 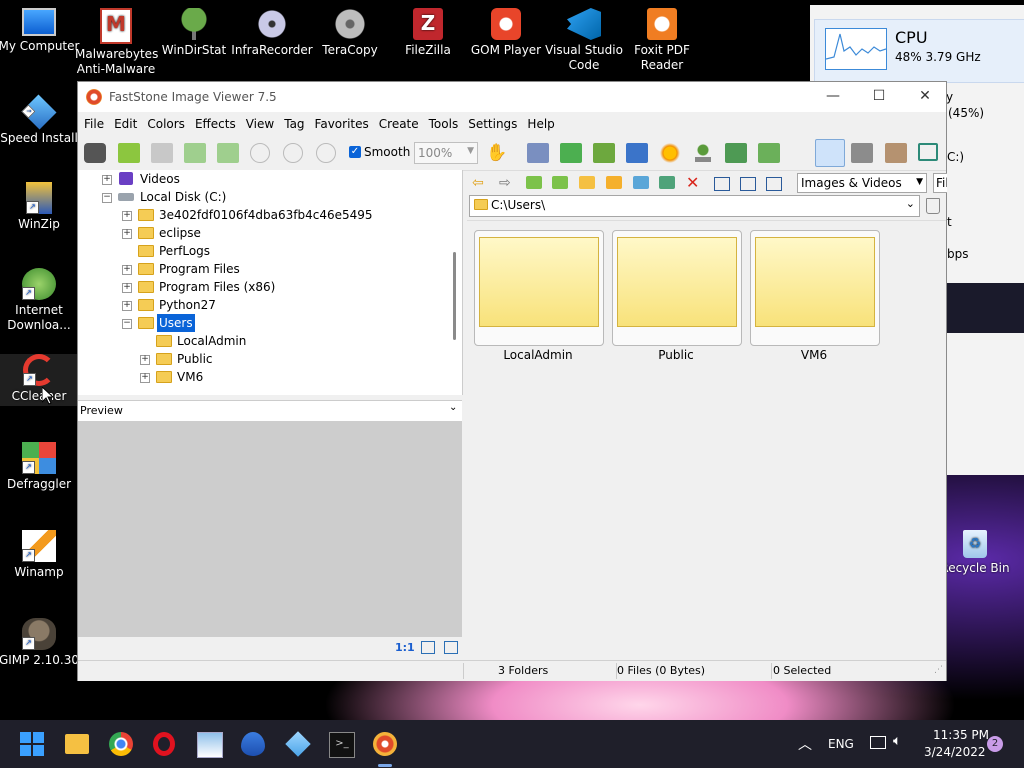 What do you see at coordinates (121, 744) in the screenshot?
I see `chrome-icon` at bounding box center [121, 744].